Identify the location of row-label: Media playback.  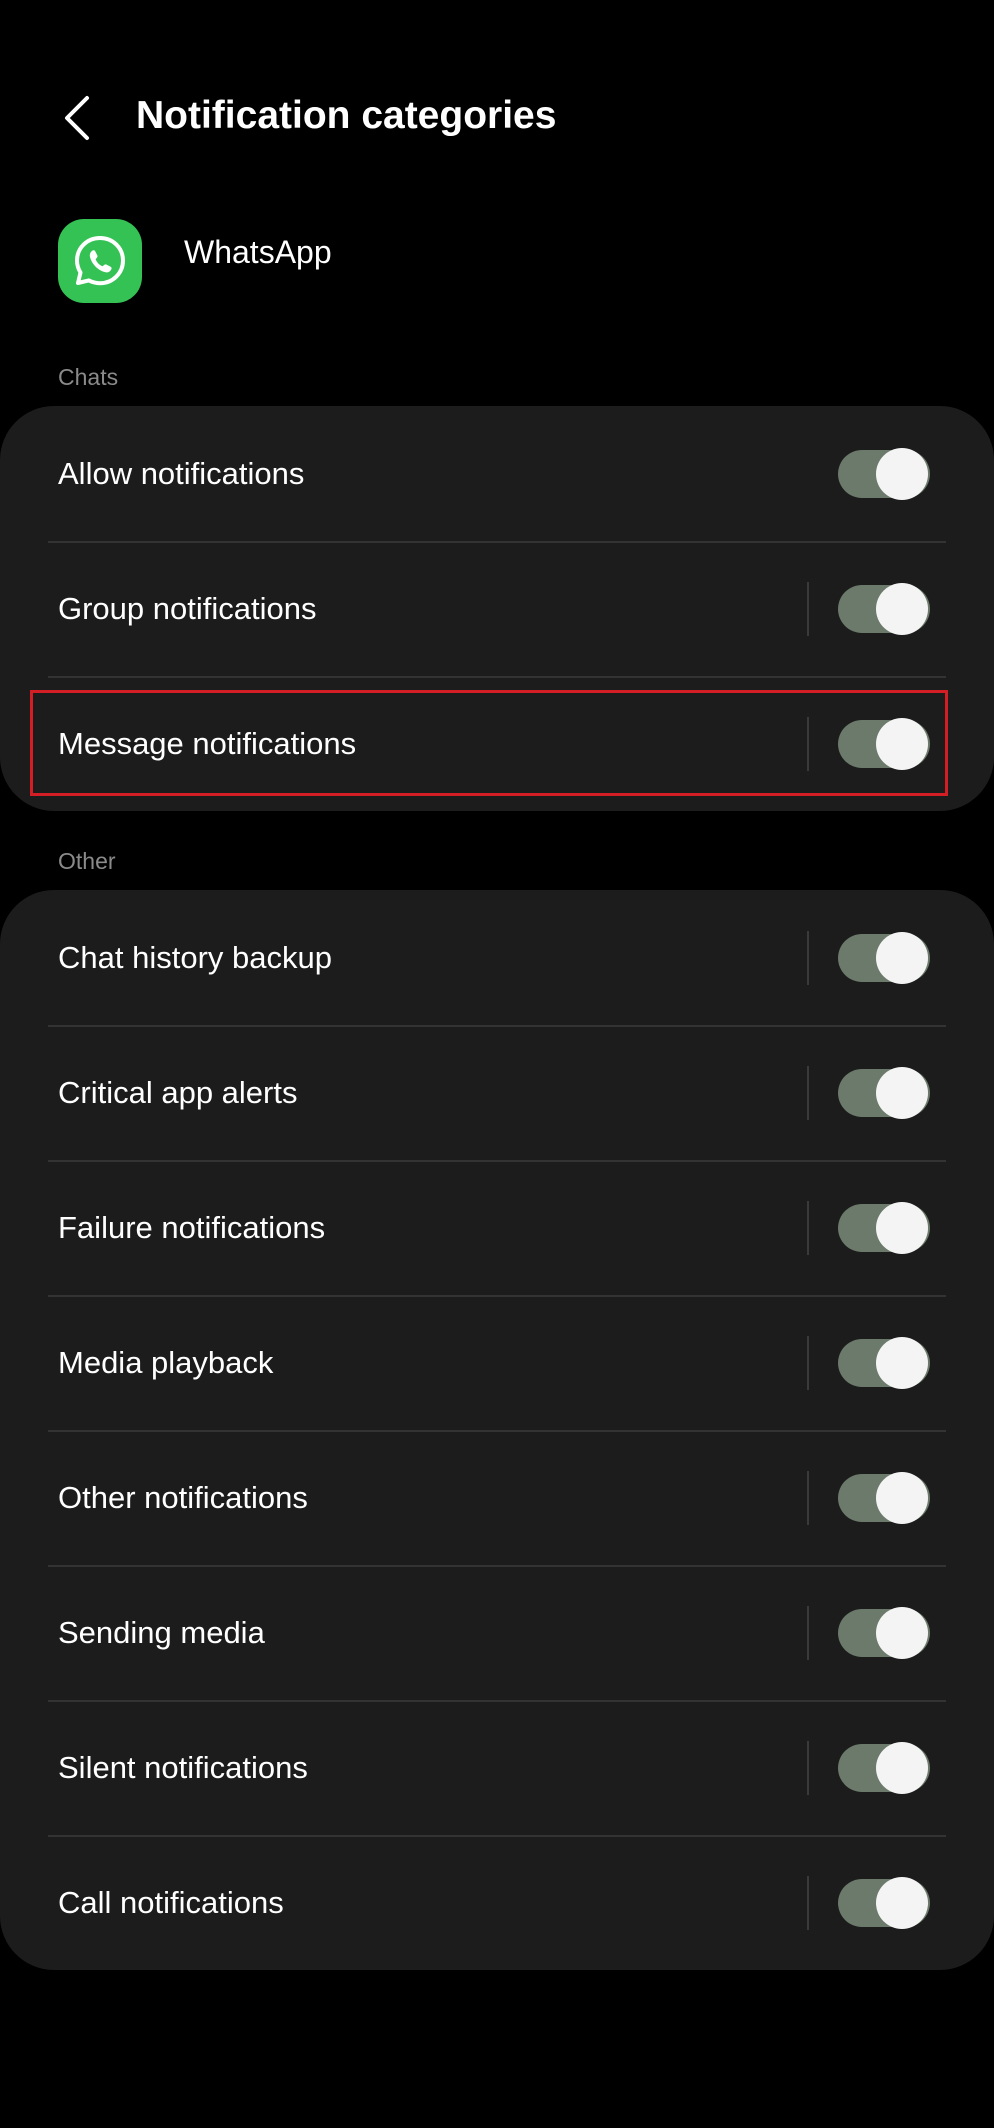
(166, 1362).